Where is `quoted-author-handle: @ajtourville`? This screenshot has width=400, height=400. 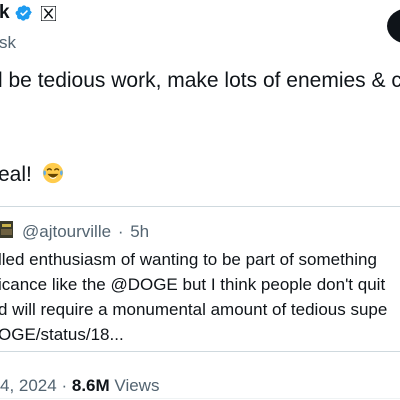
quoted-author-handle: @ajtourville is located at coordinates (66, 231).